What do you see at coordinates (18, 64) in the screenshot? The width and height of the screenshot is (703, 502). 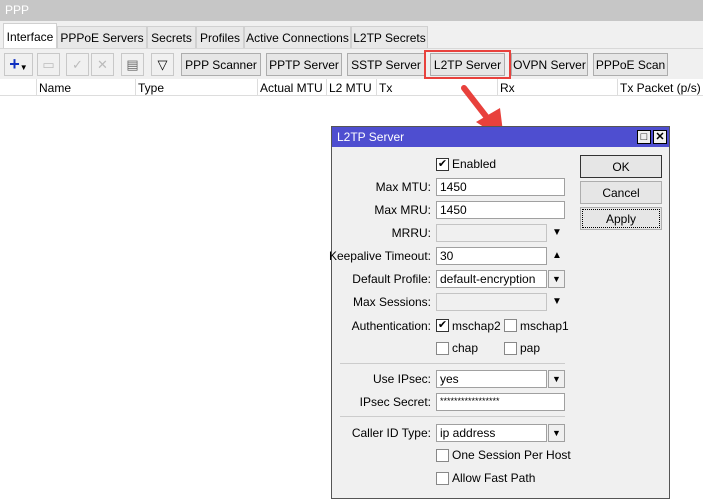 I see `plus-icon: +▼` at bounding box center [18, 64].